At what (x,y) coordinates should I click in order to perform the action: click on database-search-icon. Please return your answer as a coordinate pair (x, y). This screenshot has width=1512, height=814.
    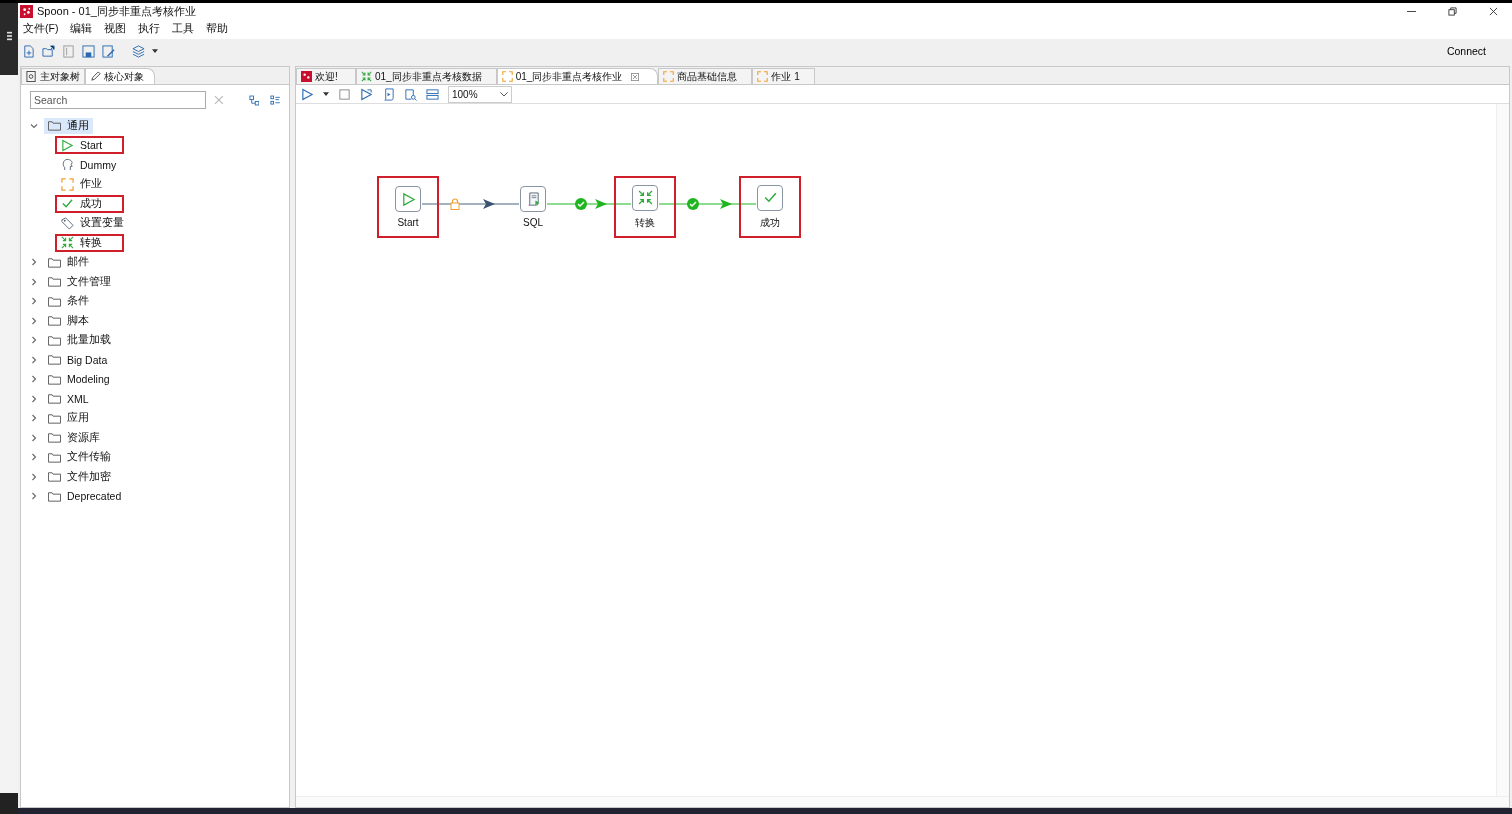
    Looking at the image, I should click on (410, 94).